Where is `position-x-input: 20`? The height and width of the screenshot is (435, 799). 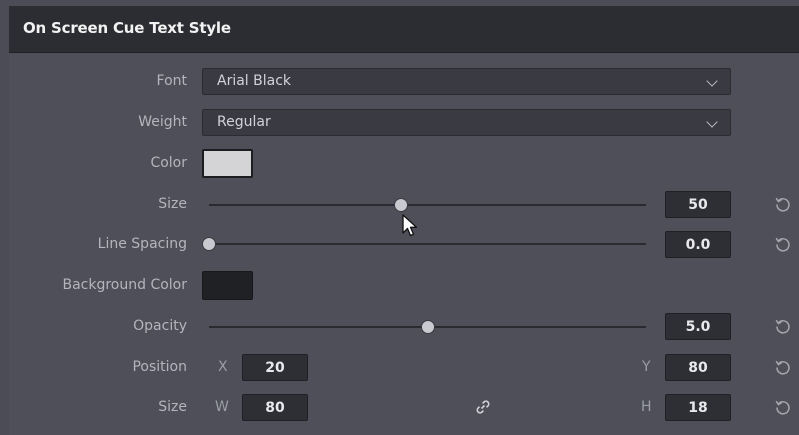
position-x-input: 20 is located at coordinates (275, 367).